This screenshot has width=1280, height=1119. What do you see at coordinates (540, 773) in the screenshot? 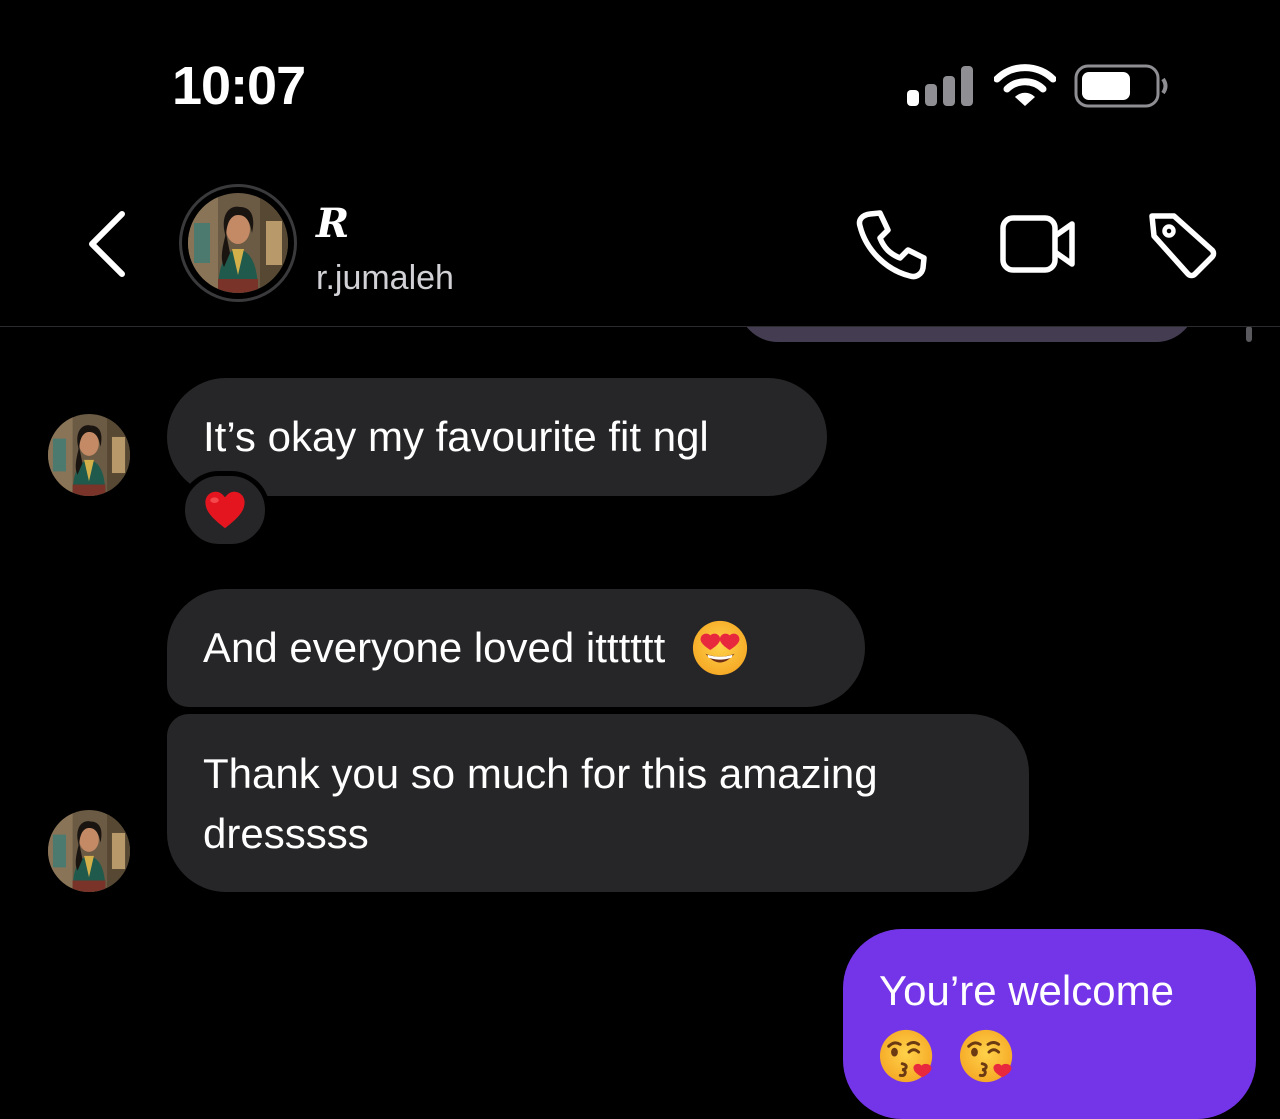
I see `message-text-line: Thank you so much for this amazing` at bounding box center [540, 773].